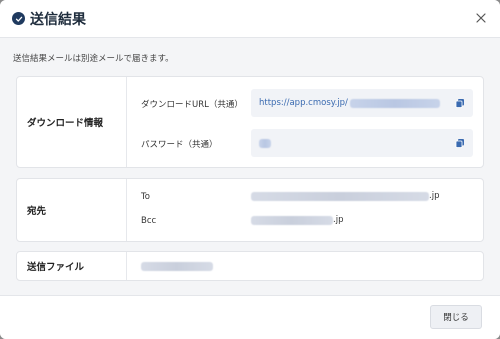 Image resolution: width=500 pixels, height=339 pixels. I want to click on bcc-label: Bcc, so click(149, 221).